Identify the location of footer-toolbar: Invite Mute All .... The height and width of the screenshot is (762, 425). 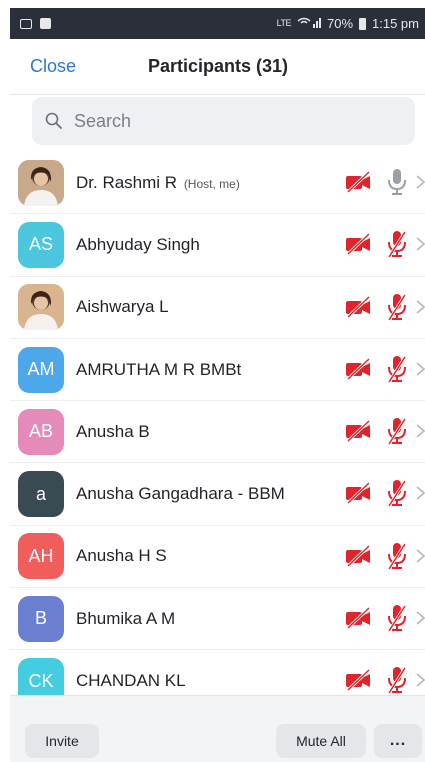
(217, 728).